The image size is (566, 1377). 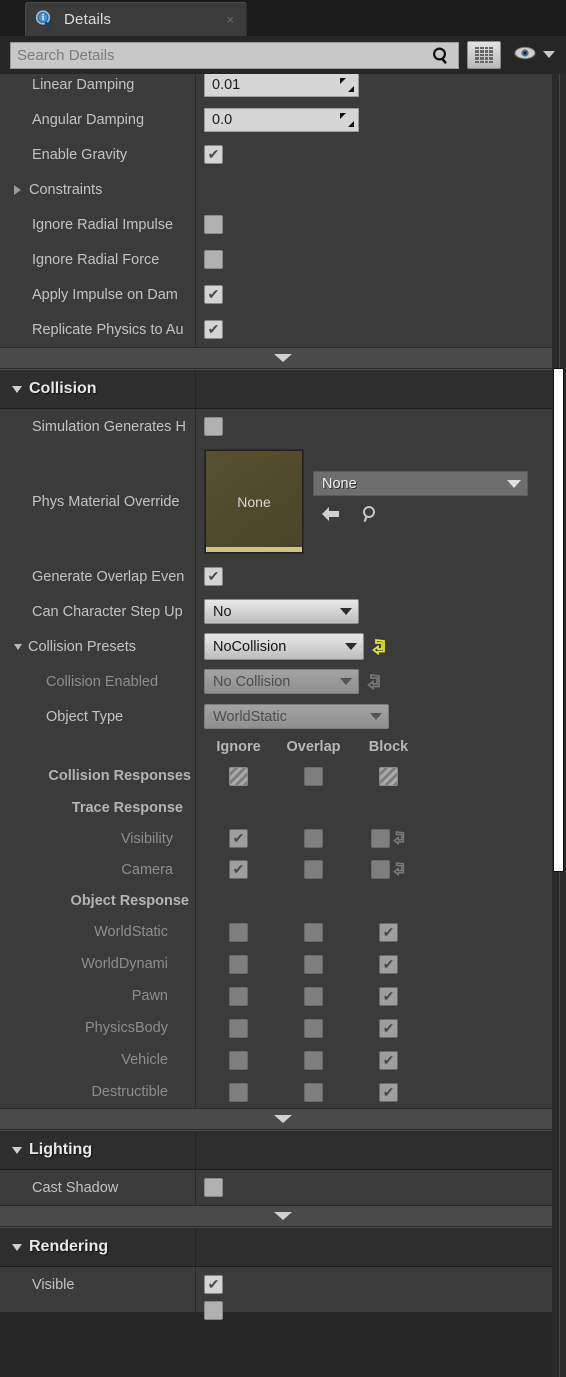 I want to click on pawn-block-checkbox, so click(x=388, y=996).